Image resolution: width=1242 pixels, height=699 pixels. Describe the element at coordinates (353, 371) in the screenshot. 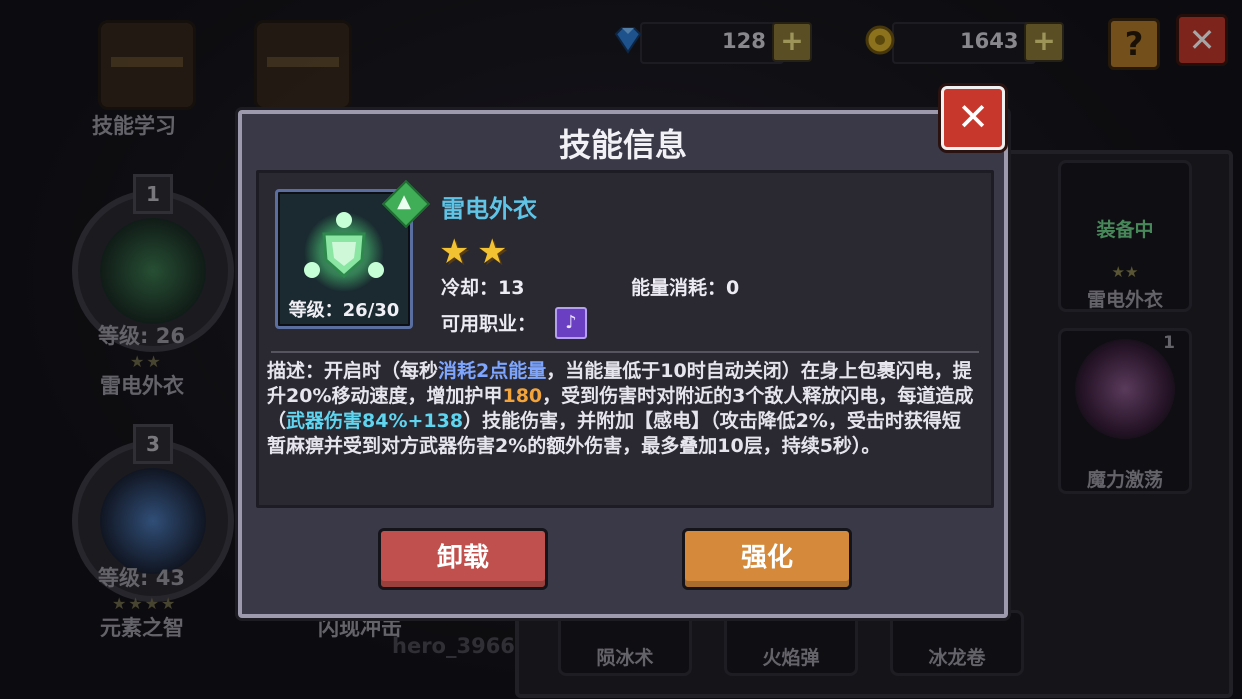

I see `desc-text: 描述：开启时（每秒` at that location.